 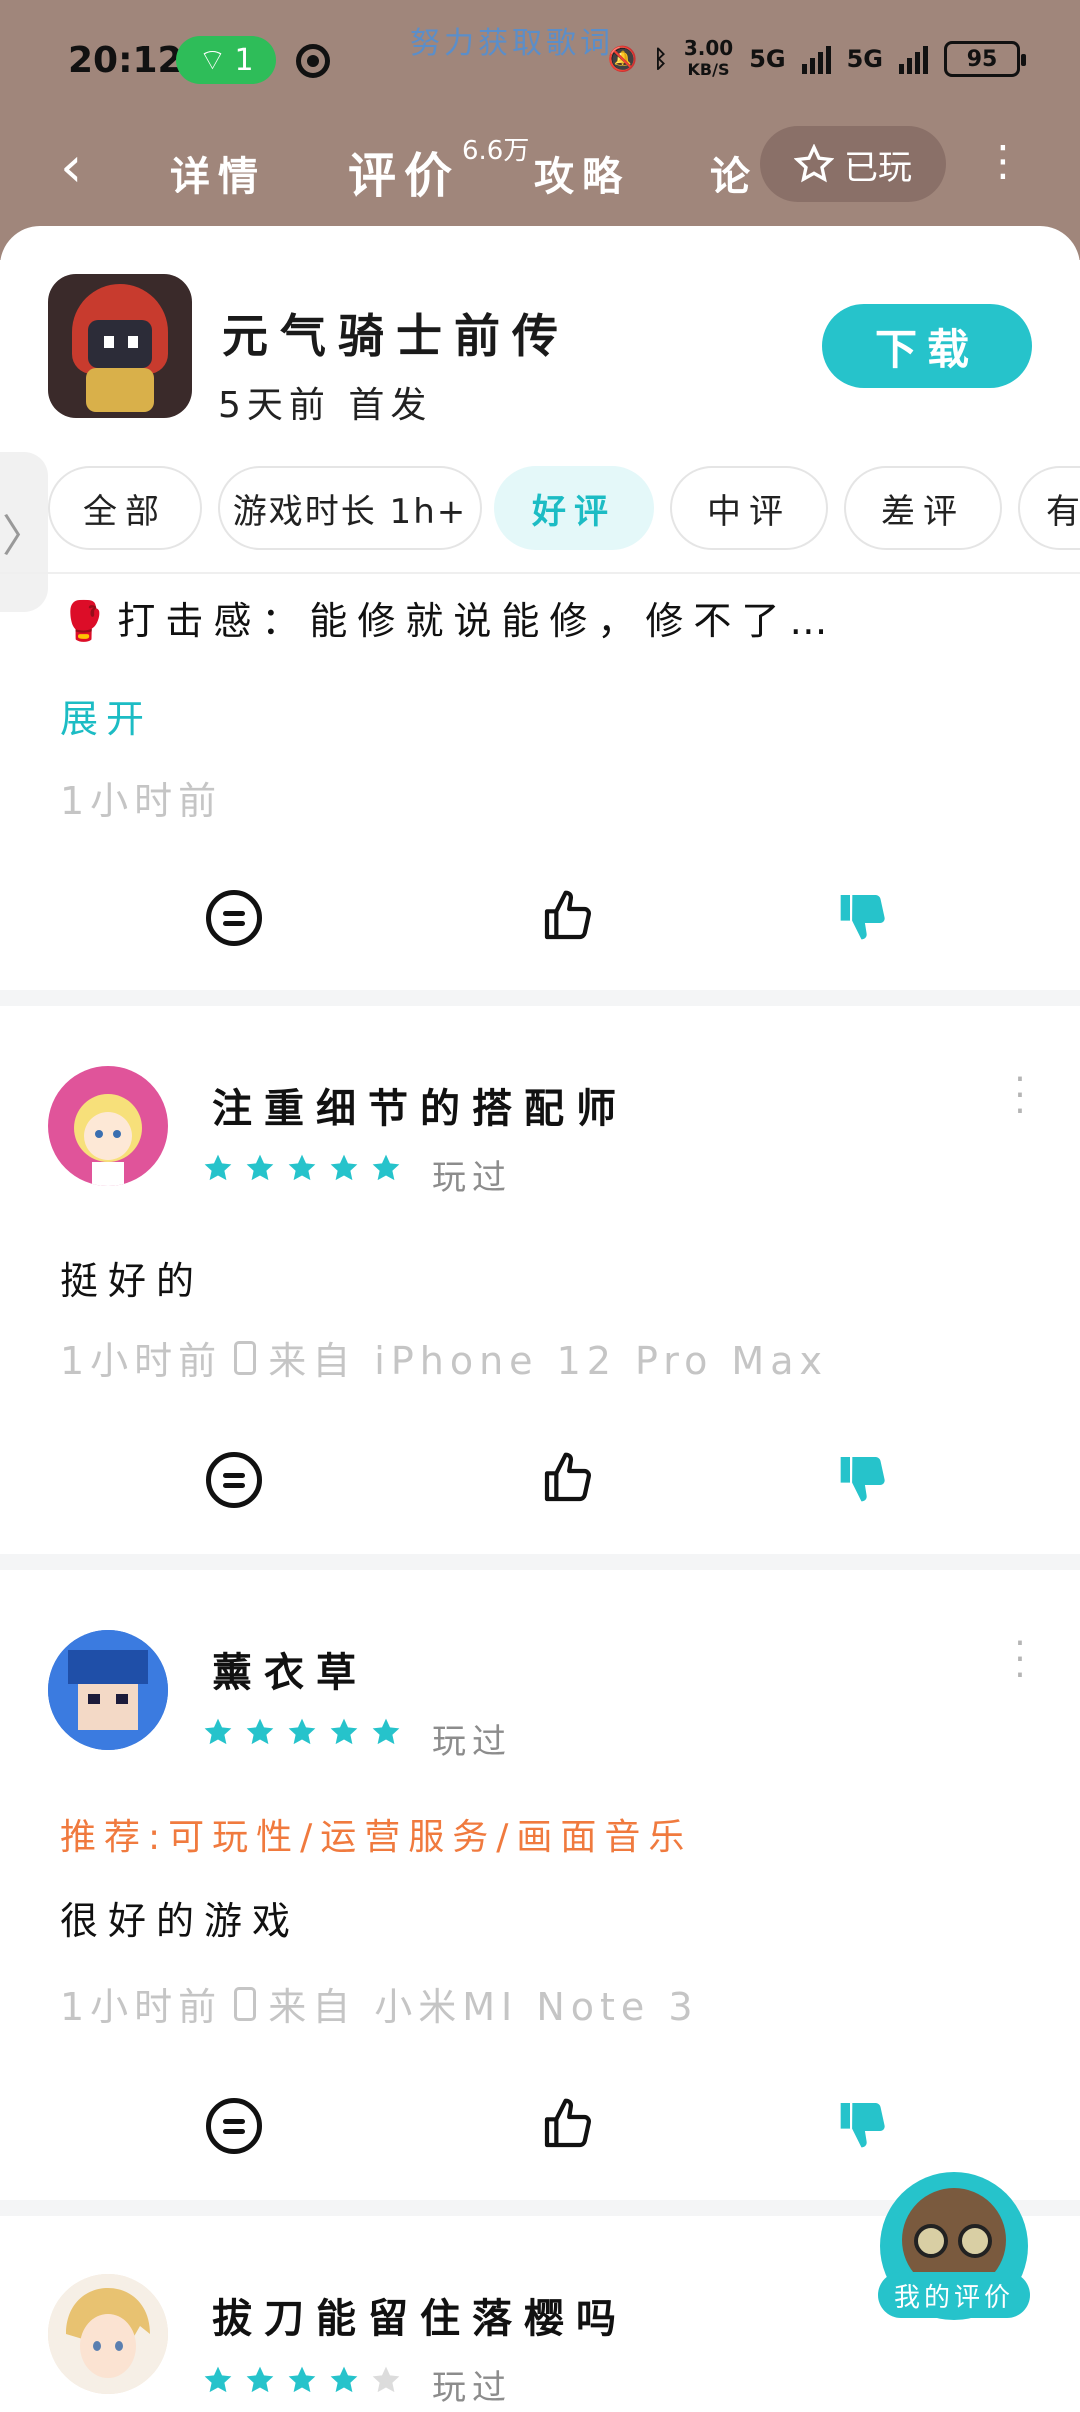 I want to click on network-speed: 3.00 KB/S, so click(x=708, y=59).